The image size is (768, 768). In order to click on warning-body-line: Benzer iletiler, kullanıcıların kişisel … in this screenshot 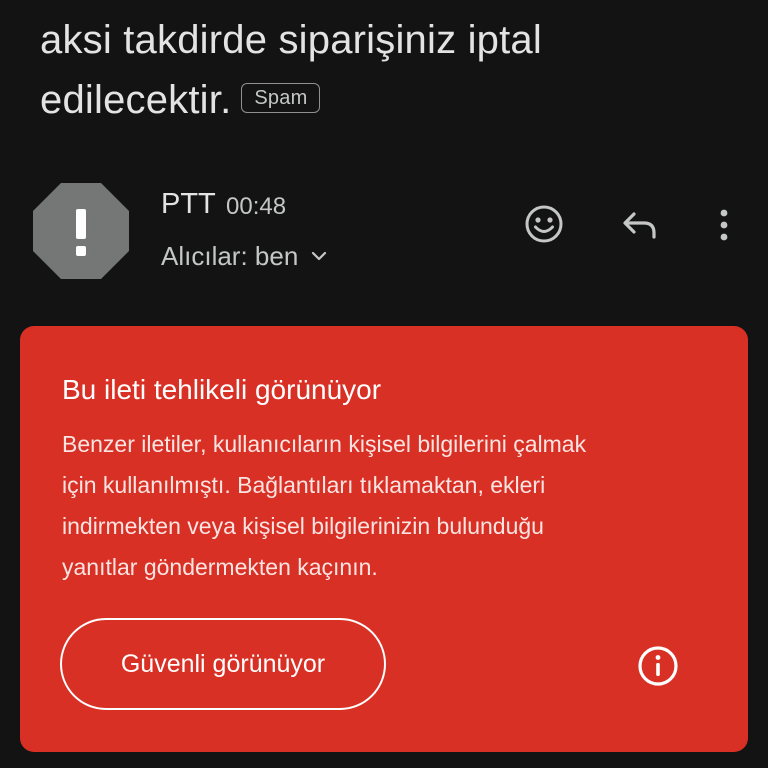, I will do `click(324, 444)`.